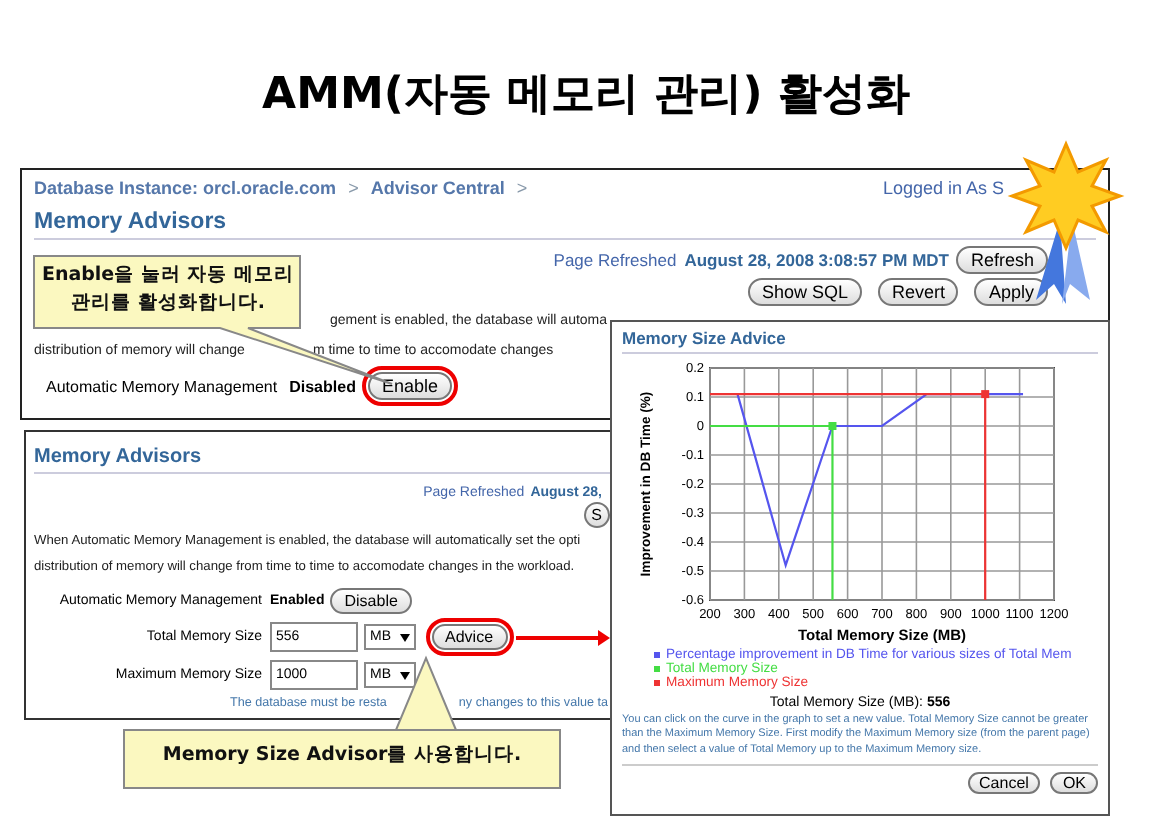 This screenshot has width=1172, height=826. What do you see at coordinates (1004, 783) in the screenshot?
I see `dialog-button: Cancel` at bounding box center [1004, 783].